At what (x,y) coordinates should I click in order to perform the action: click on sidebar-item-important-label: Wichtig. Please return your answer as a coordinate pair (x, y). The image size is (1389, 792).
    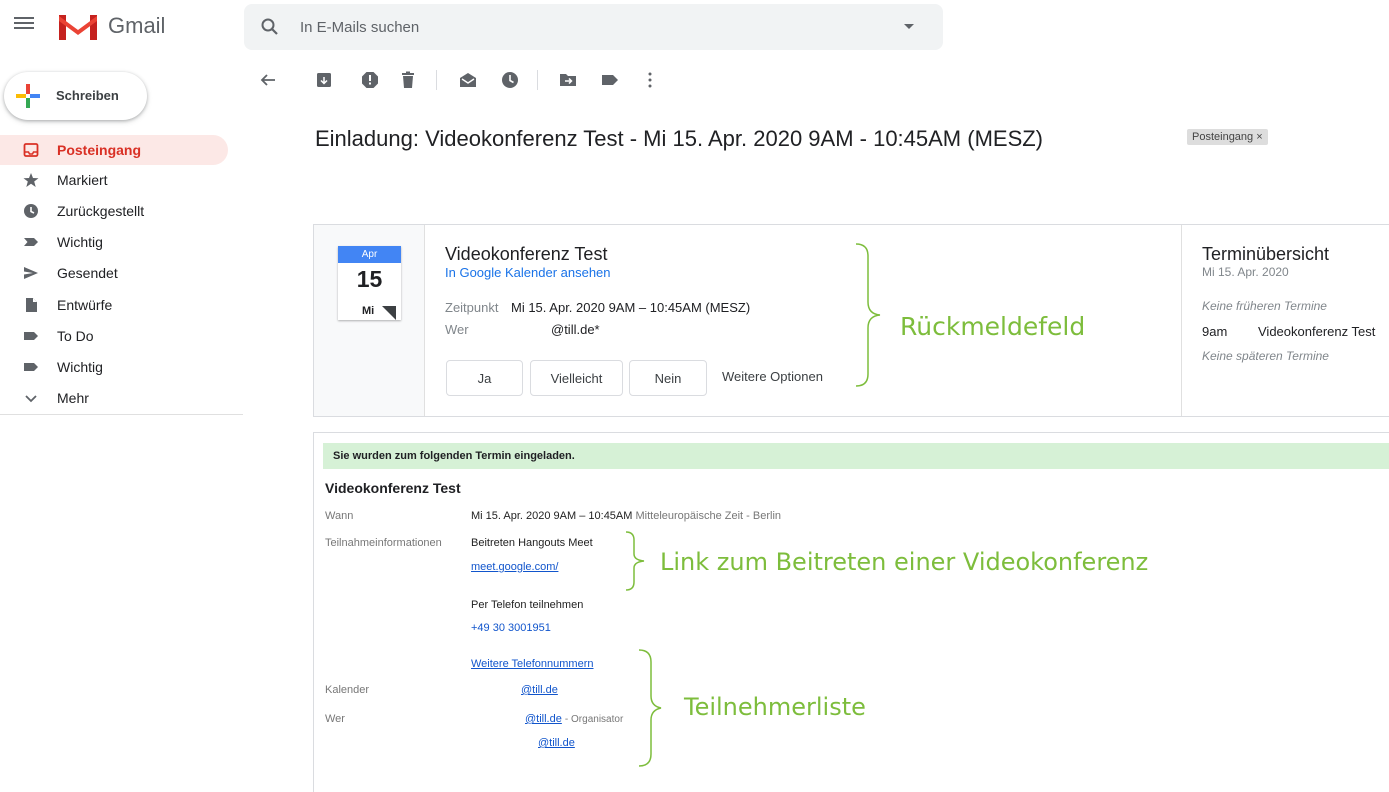
    Looking at the image, I should click on (114, 367).